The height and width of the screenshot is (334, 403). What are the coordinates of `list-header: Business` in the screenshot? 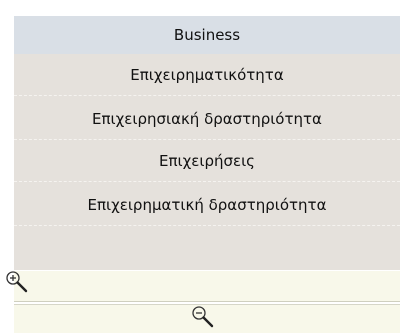 It's located at (207, 35).